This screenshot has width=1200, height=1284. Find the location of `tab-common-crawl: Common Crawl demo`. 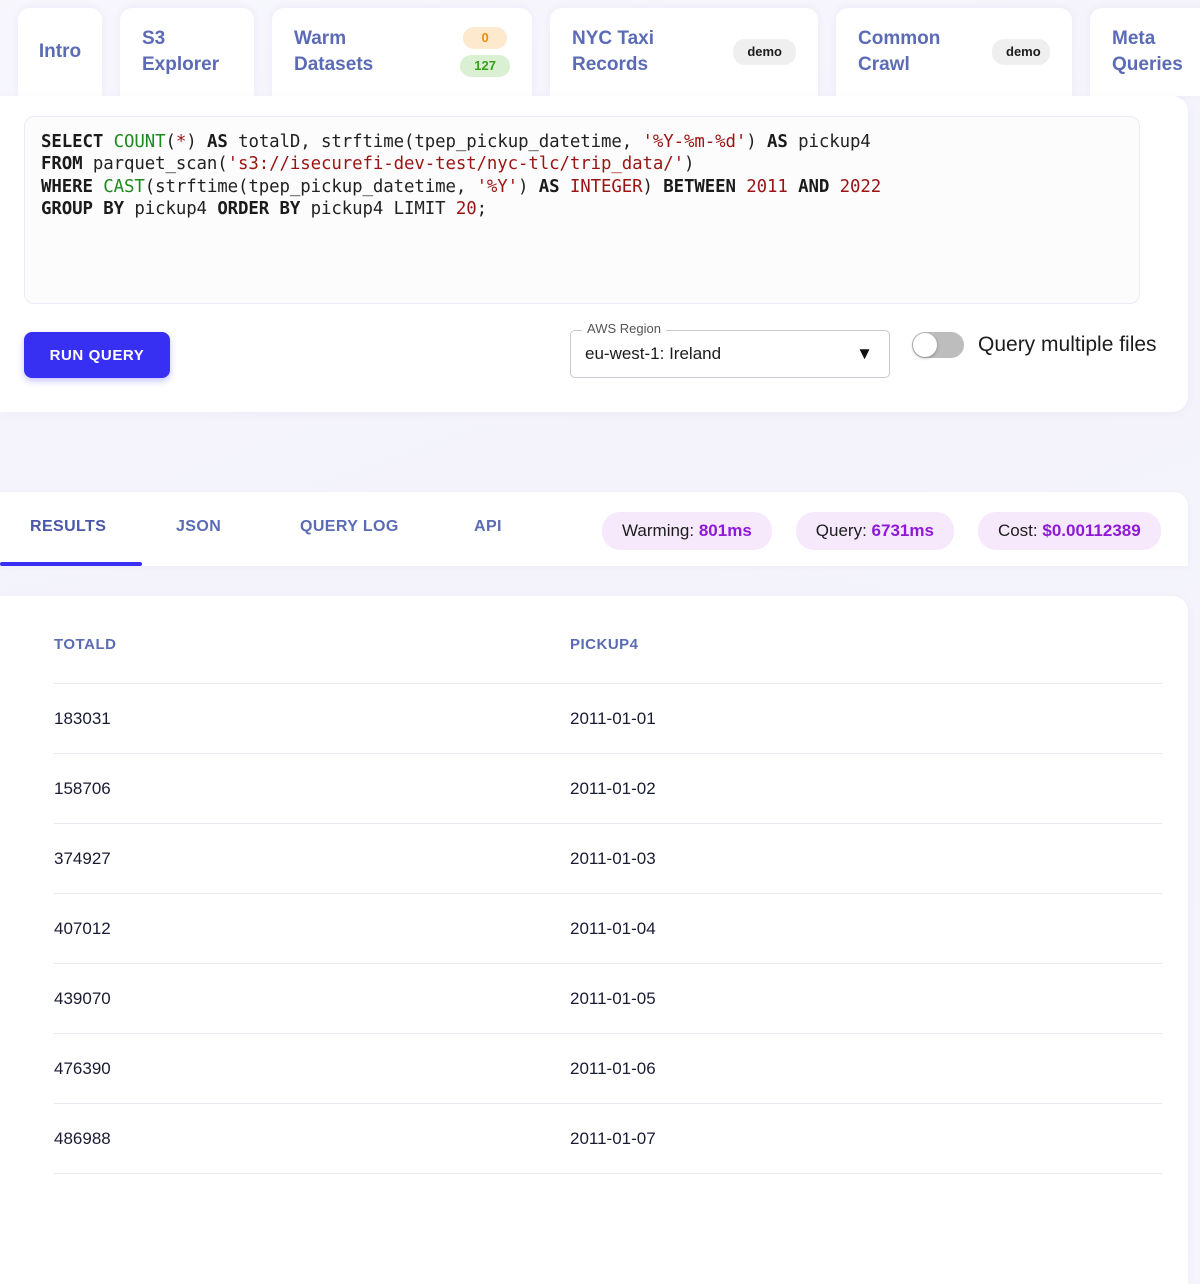

tab-common-crawl: Common Crawl demo is located at coordinates (954, 52).